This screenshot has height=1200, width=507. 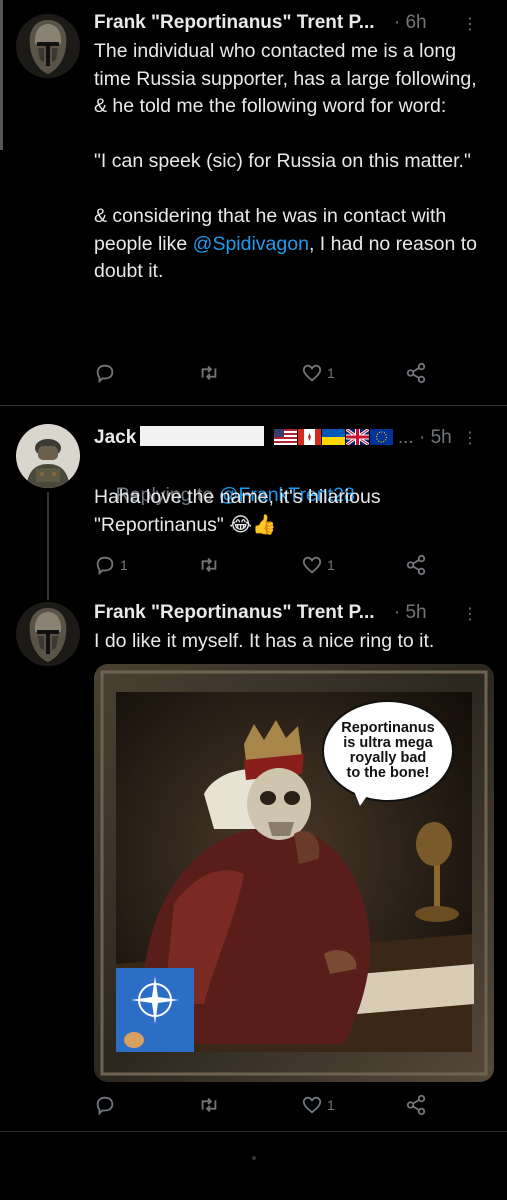 What do you see at coordinates (381, 437) in the screenshot?
I see `flag-eu` at bounding box center [381, 437].